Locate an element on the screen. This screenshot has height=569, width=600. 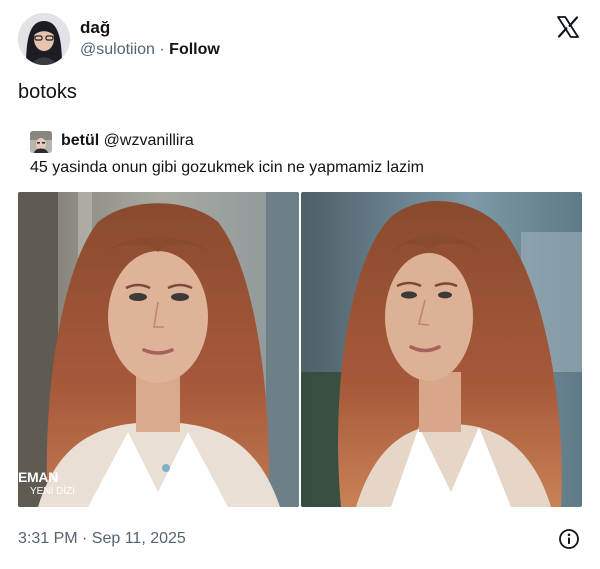
tweet-timestamp: 3:31 PM · Sep 11, 2025 is located at coordinates (102, 539).